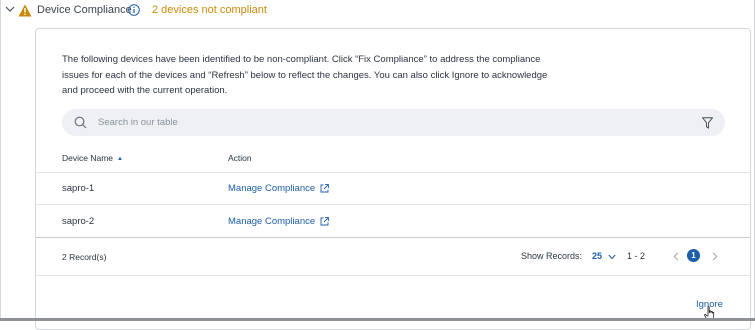 The width and height of the screenshot is (755, 330). I want to click on chevron-left-icon, so click(676, 256).